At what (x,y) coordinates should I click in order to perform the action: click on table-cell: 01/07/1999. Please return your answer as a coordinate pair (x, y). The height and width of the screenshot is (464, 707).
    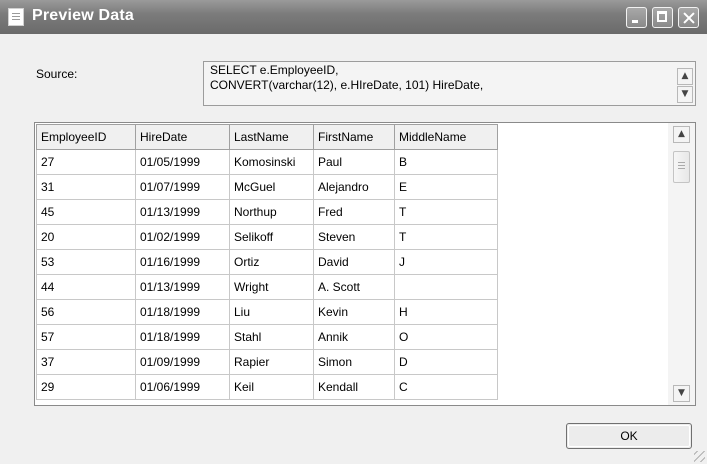
    Looking at the image, I should click on (182, 187).